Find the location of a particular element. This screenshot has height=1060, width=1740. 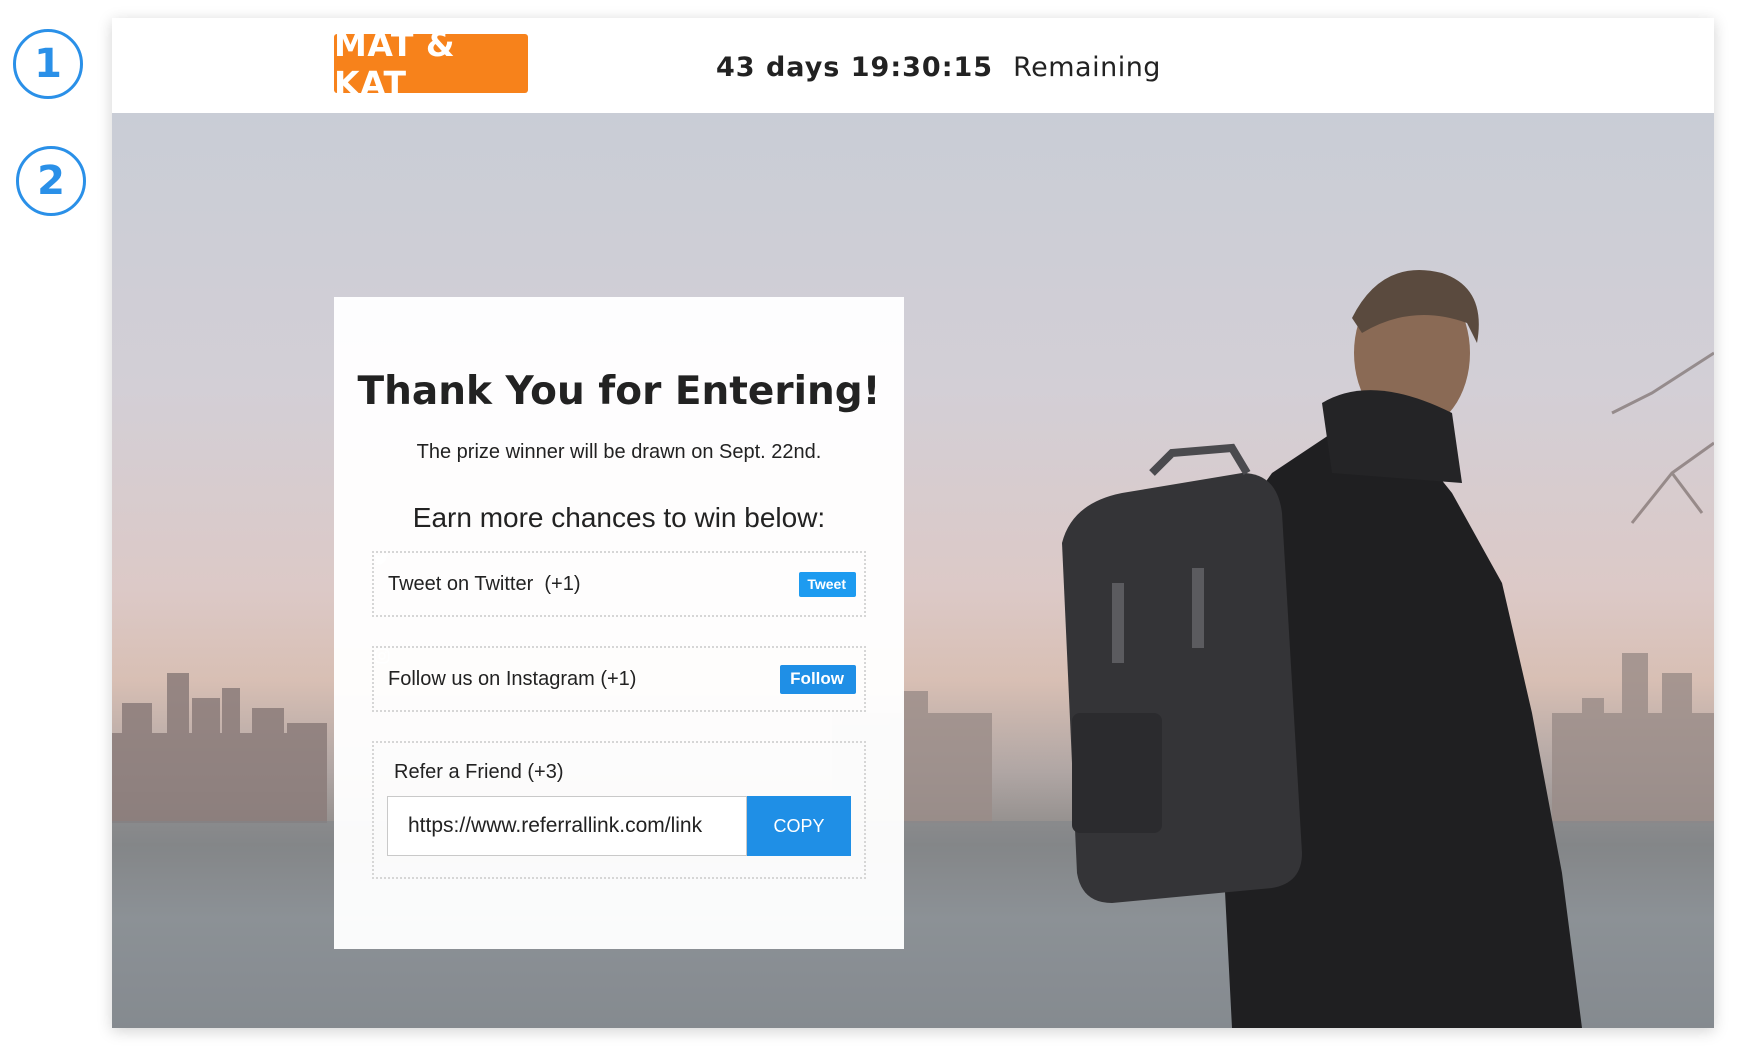

tweet-button: Tweet is located at coordinates (615, 575).